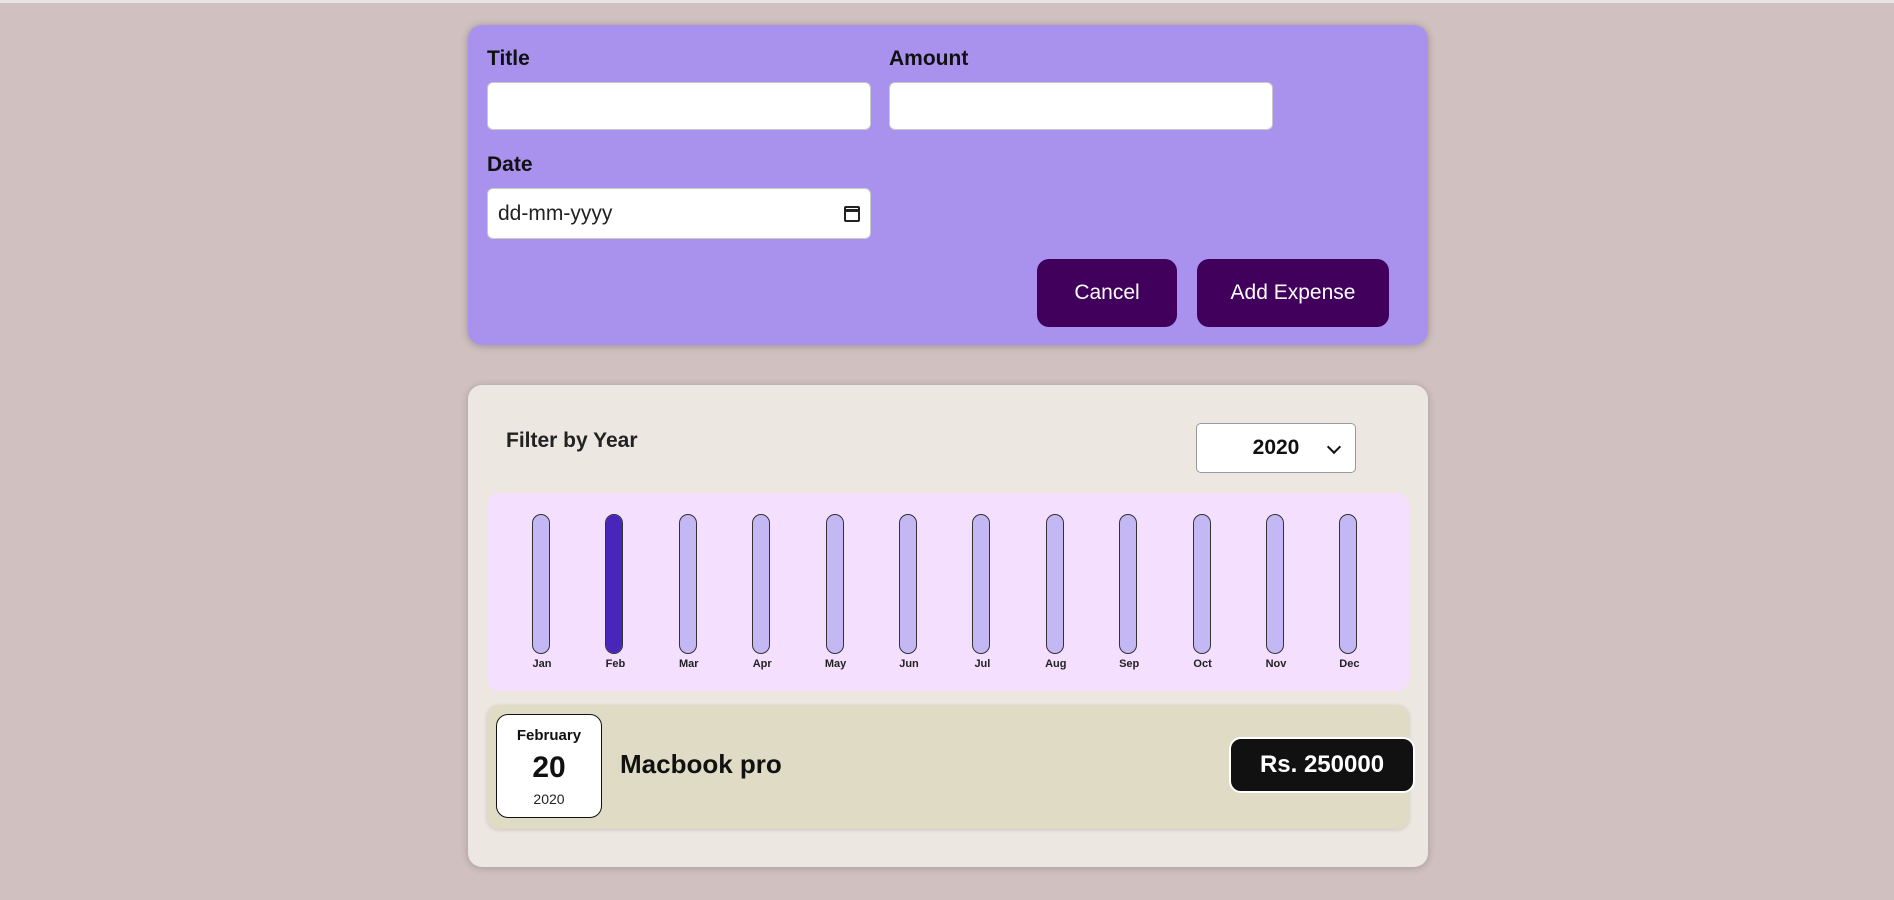 This screenshot has width=1894, height=900. What do you see at coordinates (1334, 447) in the screenshot?
I see `chevron-down-icon` at bounding box center [1334, 447].